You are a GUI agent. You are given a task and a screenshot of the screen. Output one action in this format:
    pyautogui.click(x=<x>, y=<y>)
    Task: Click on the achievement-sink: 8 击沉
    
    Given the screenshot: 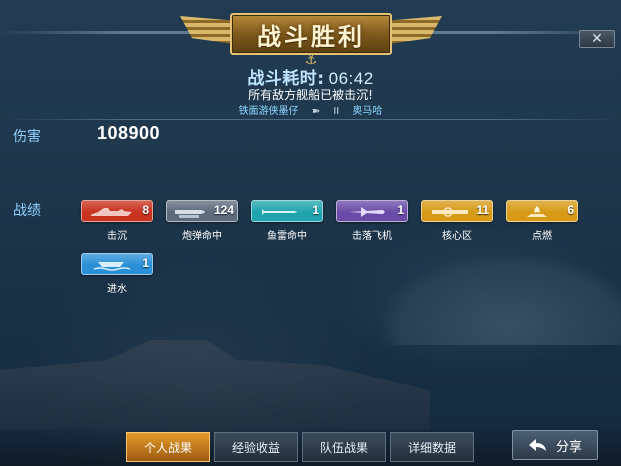 What is the action you would take?
    pyautogui.click(x=117, y=221)
    